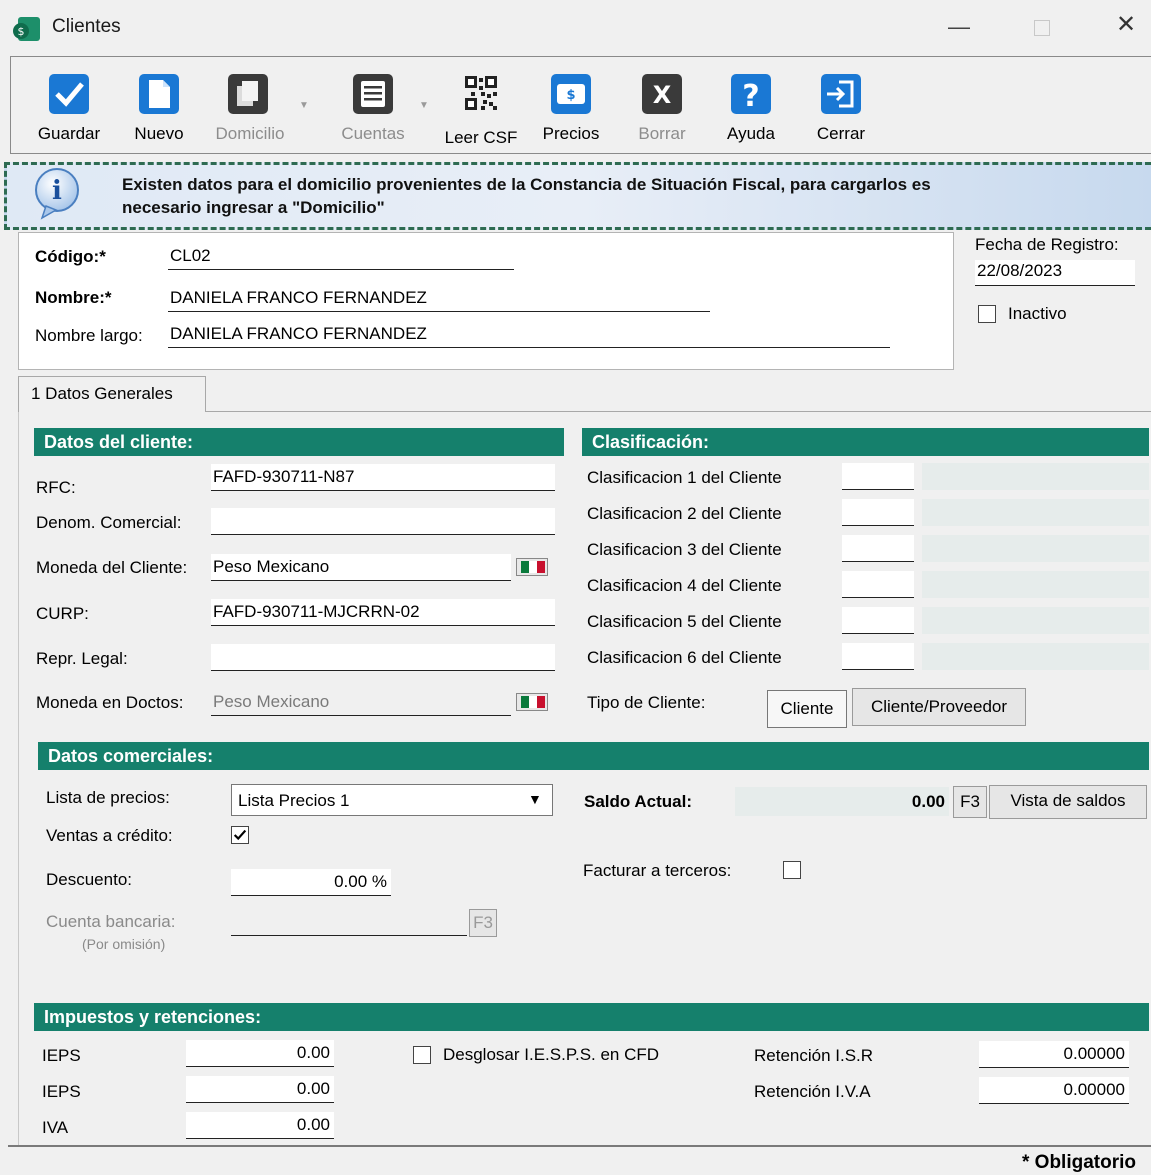 Image resolution: width=1151 pixels, height=1175 pixels. What do you see at coordinates (841, 133) in the screenshot?
I see `cerrar-label: Cerrar` at bounding box center [841, 133].